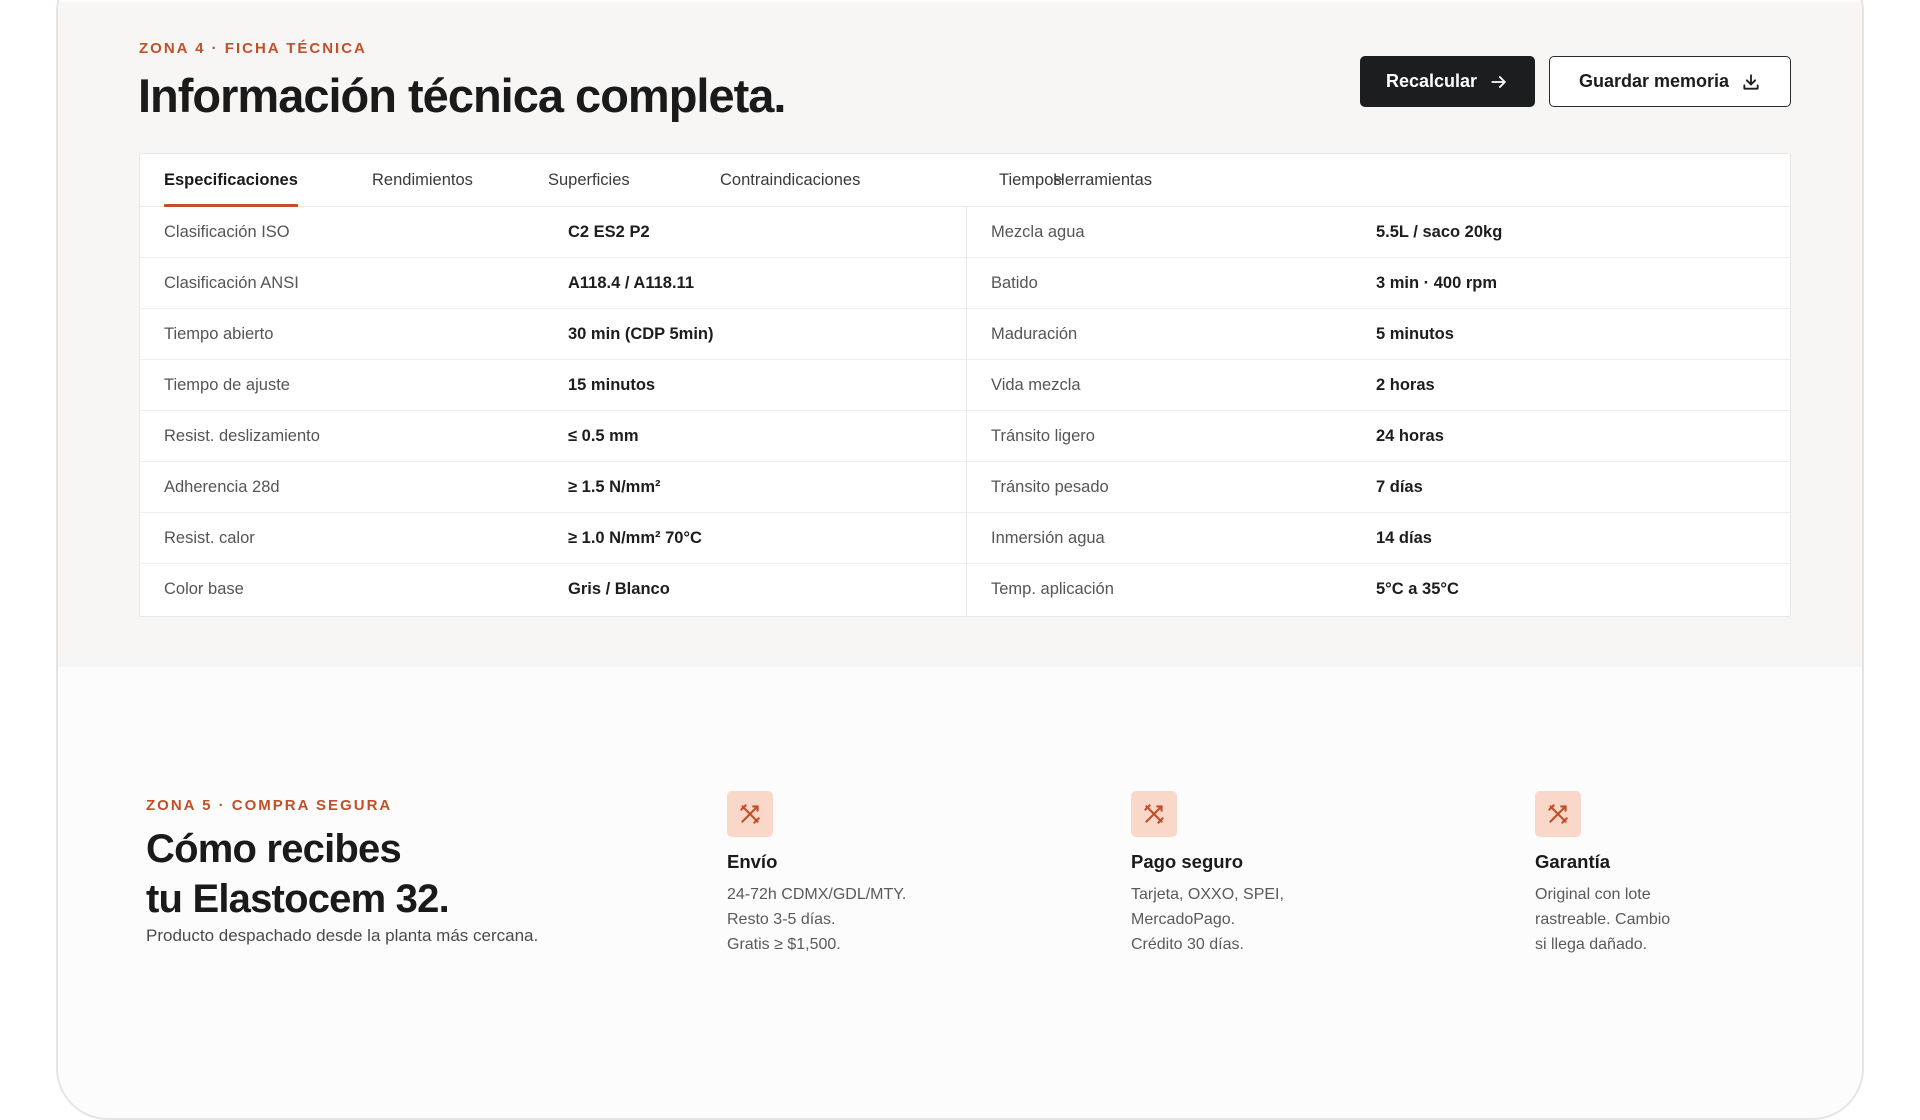 Image resolution: width=1920 pixels, height=1120 pixels. What do you see at coordinates (752, 861) in the screenshot?
I see `feature-title: Envío` at bounding box center [752, 861].